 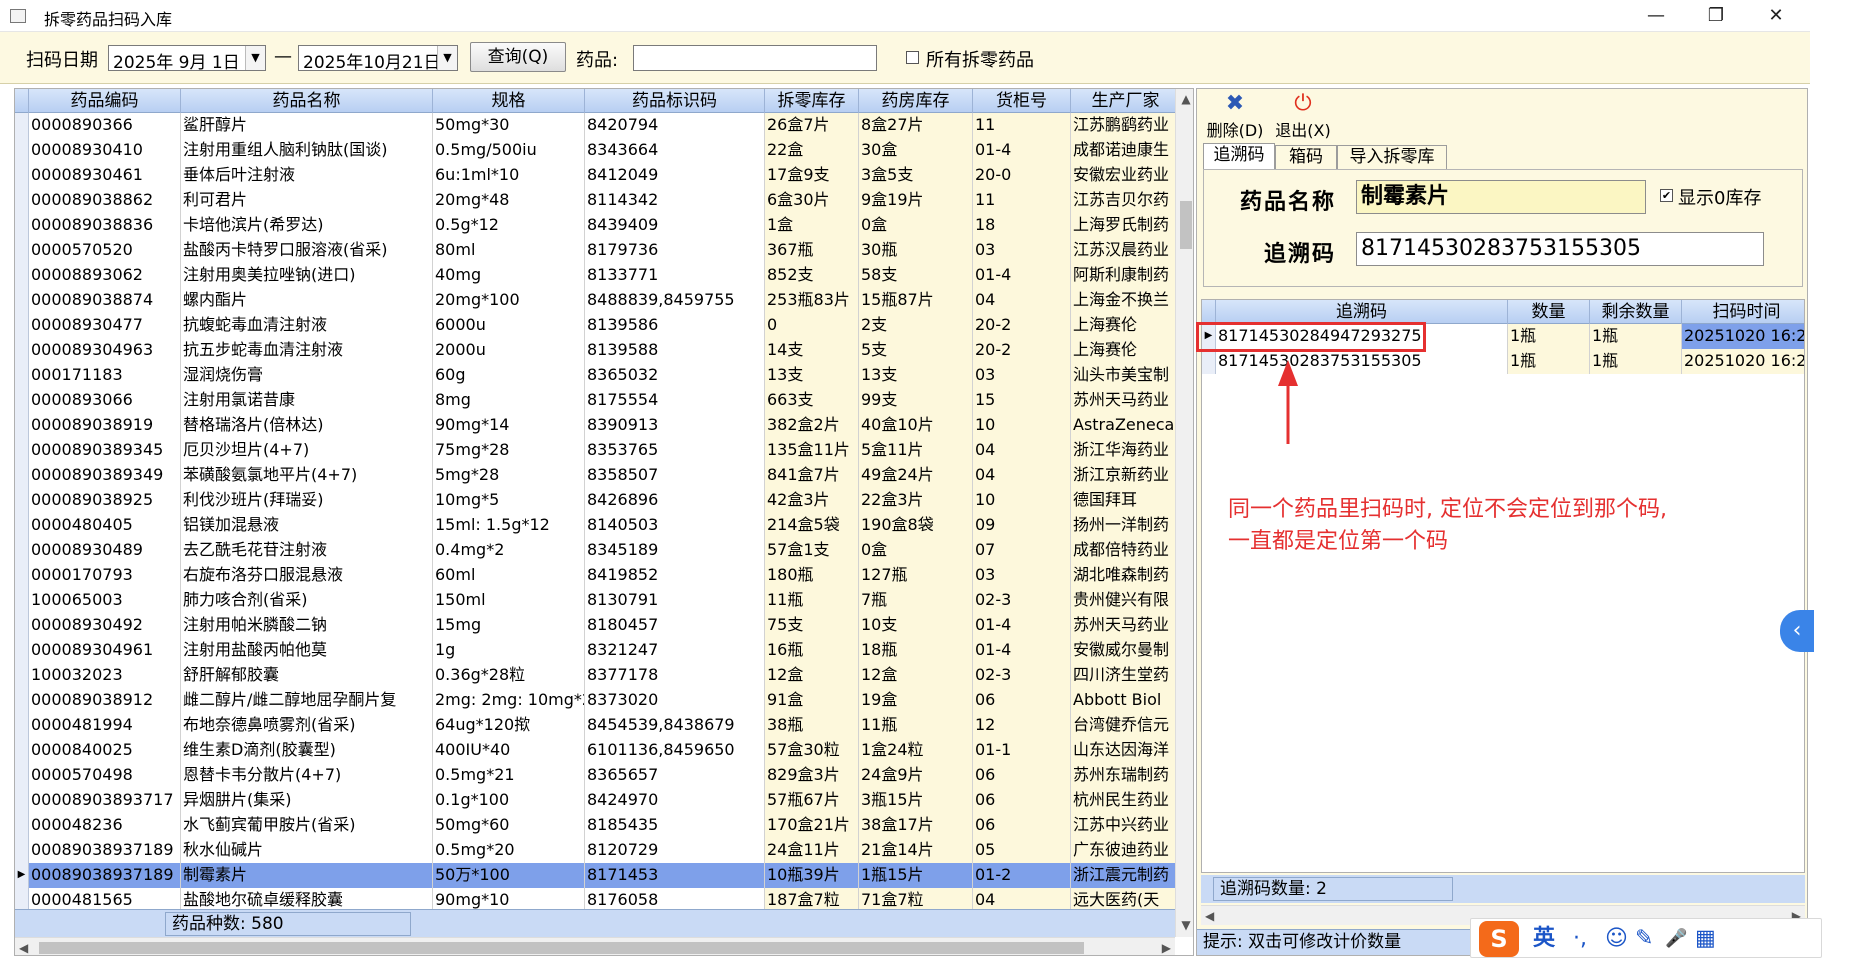 What do you see at coordinates (812, 275) in the screenshot?
I see `split-stock-cell: 852支` at bounding box center [812, 275].